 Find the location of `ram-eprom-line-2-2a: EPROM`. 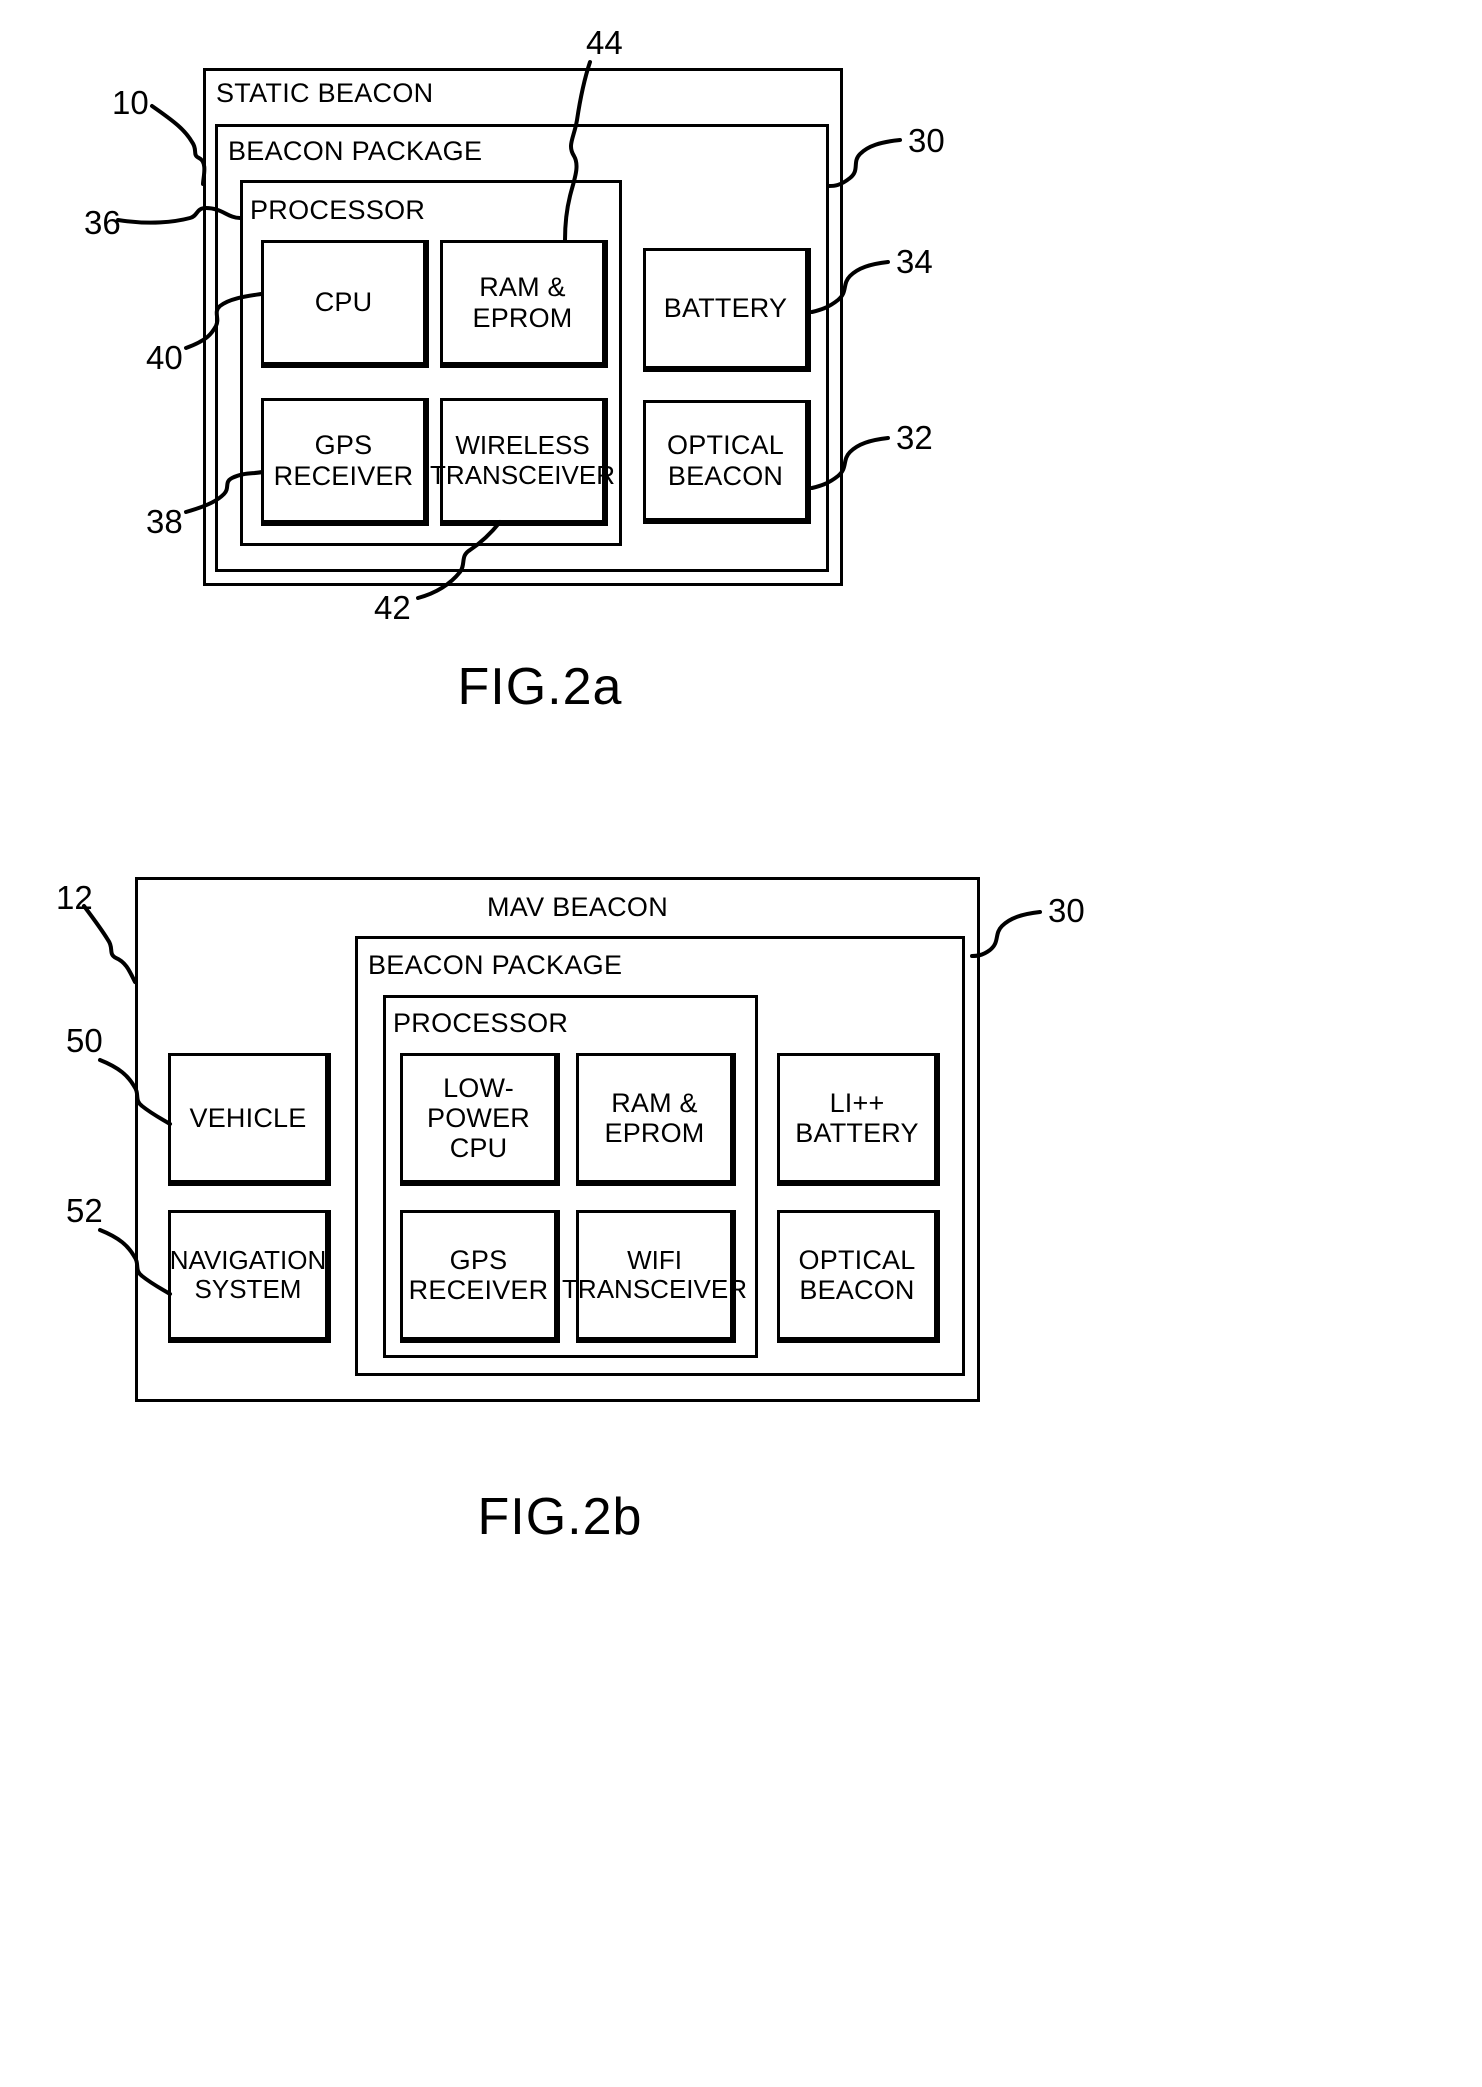

ram-eprom-line-2-2a: EPROM is located at coordinates (522, 317).